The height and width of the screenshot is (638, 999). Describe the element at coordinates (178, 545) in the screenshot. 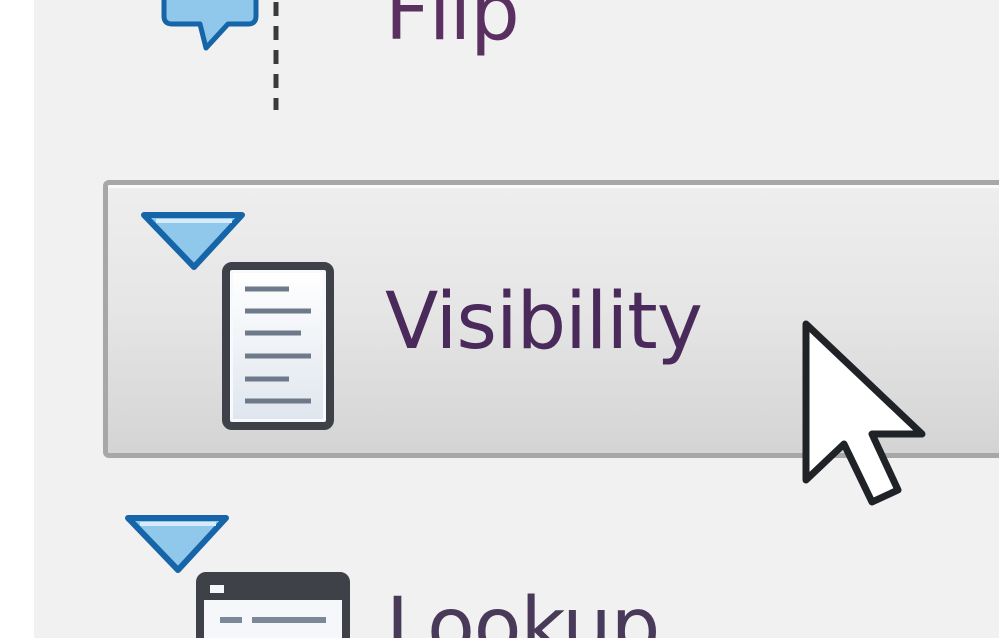

I see `chevron-down-icon` at that location.